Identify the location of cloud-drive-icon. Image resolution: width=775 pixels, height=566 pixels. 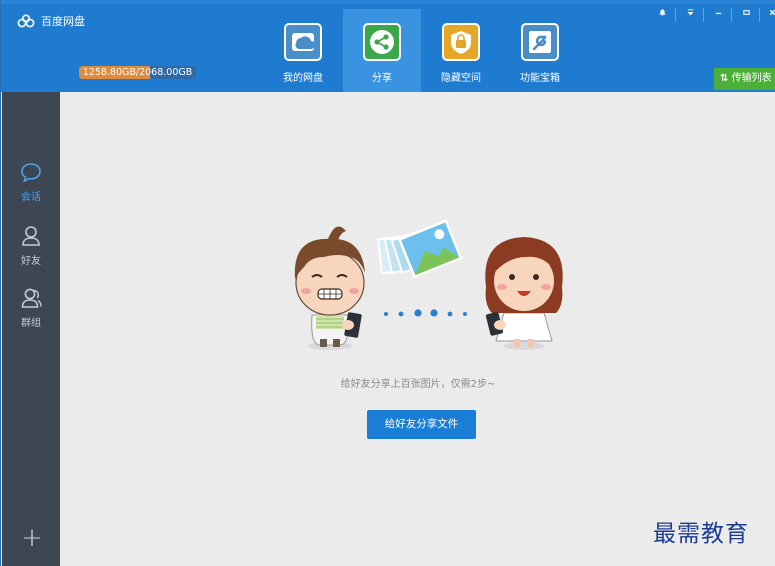
(303, 42).